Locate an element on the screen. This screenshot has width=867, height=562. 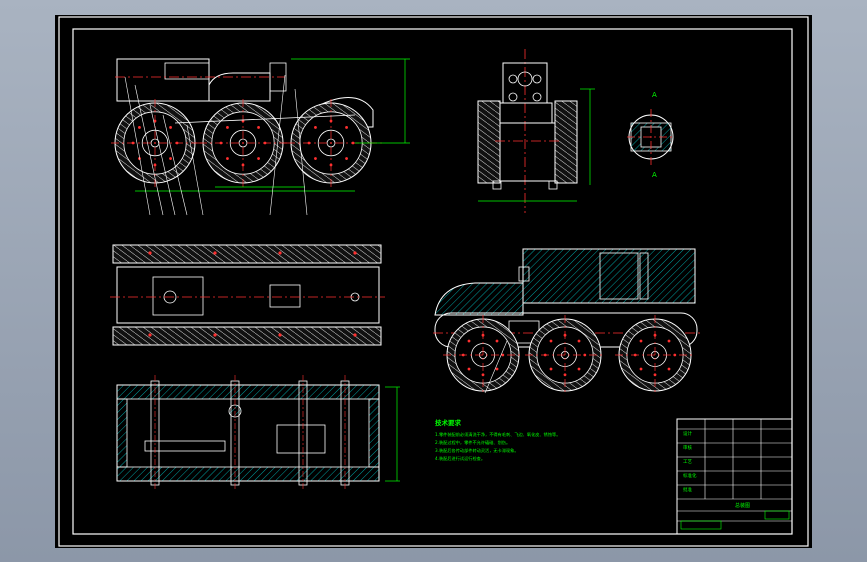
section-label-left: A is located at coordinates (654, 95).